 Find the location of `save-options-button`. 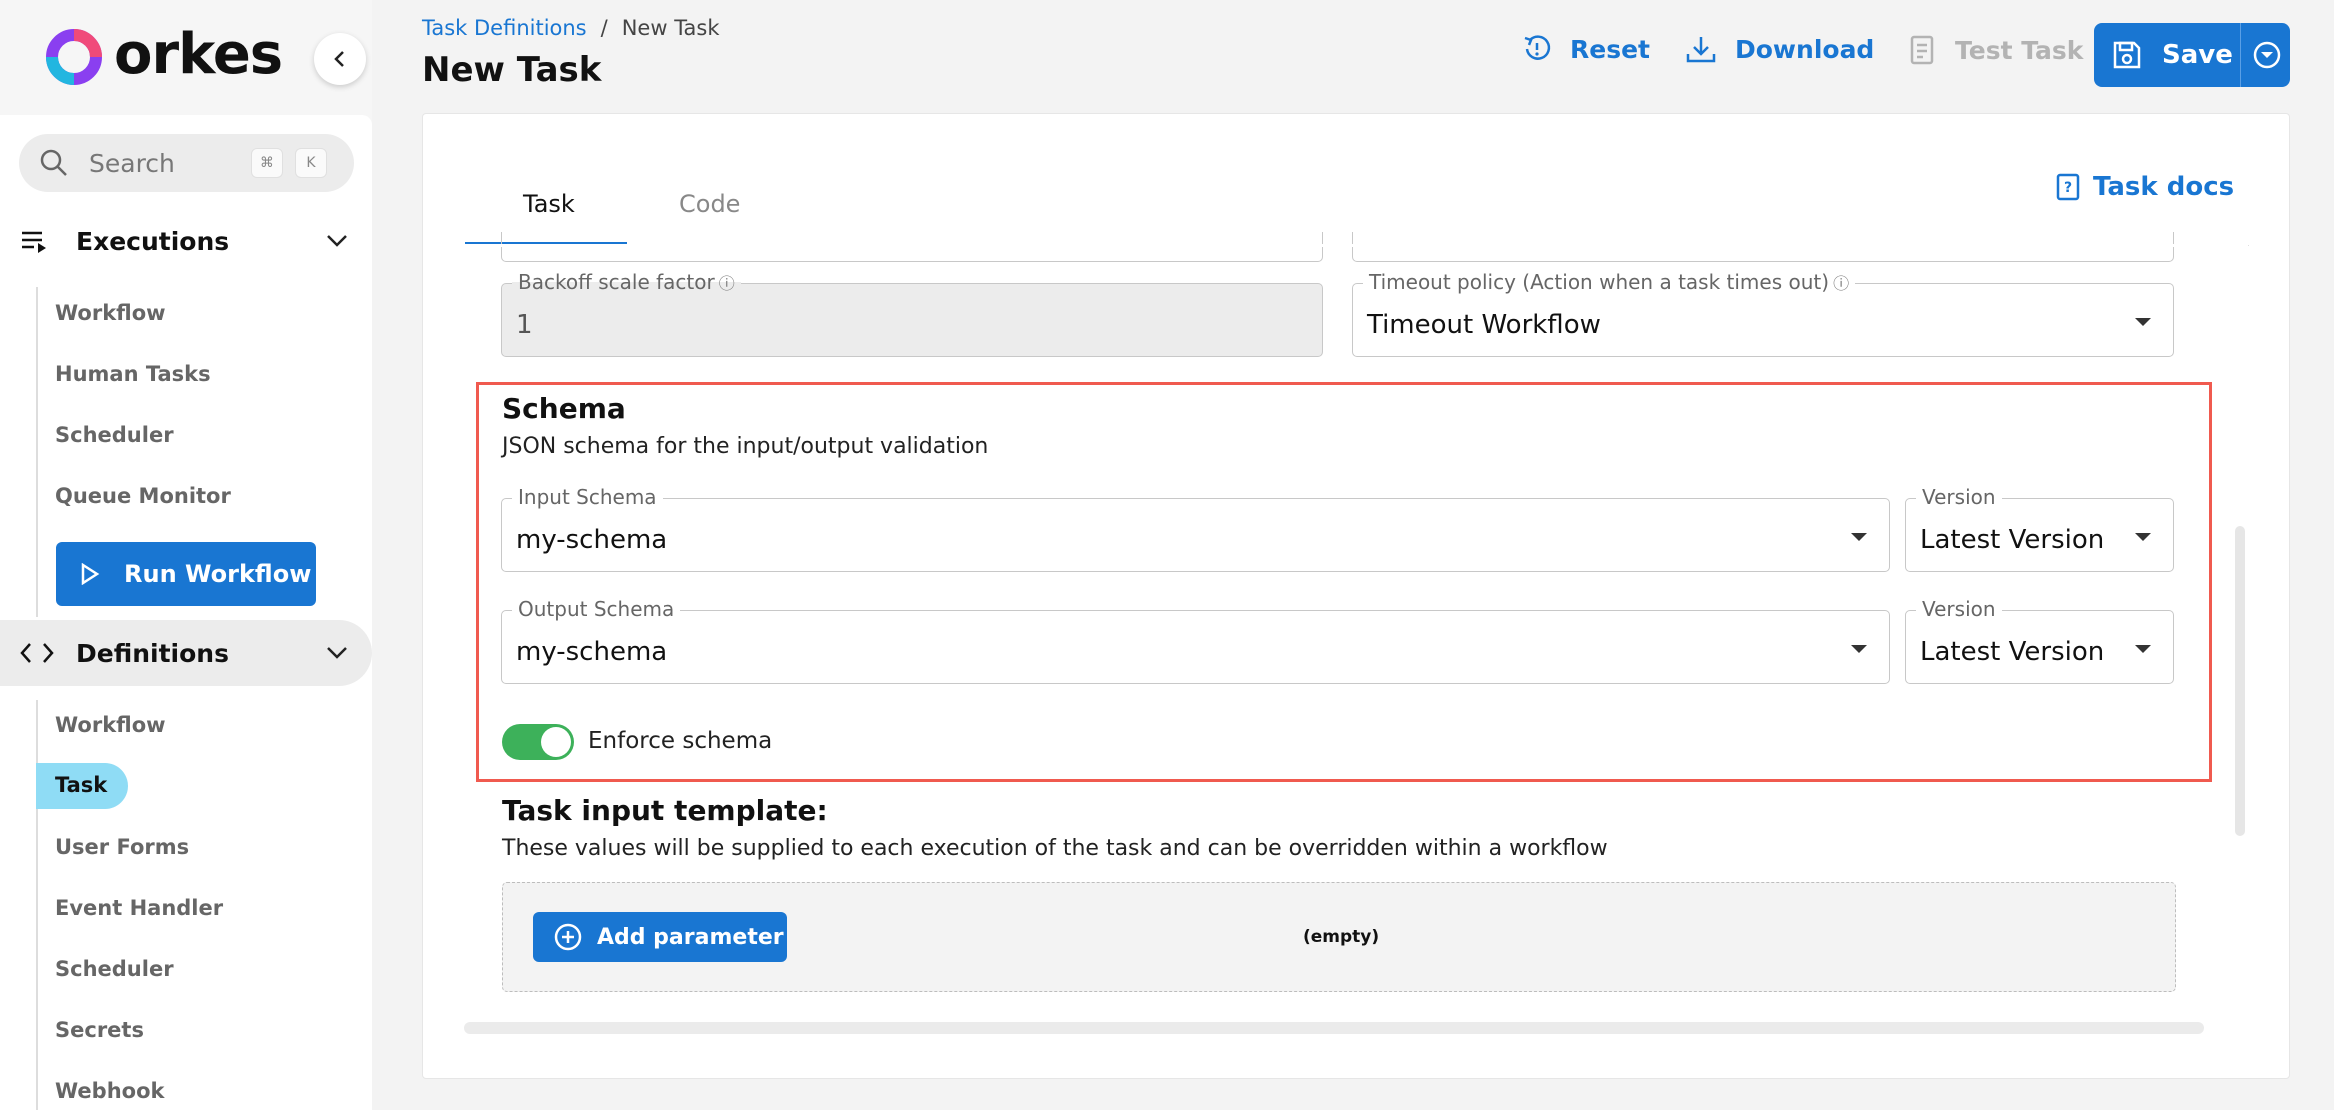

save-options-button is located at coordinates (2267, 55).